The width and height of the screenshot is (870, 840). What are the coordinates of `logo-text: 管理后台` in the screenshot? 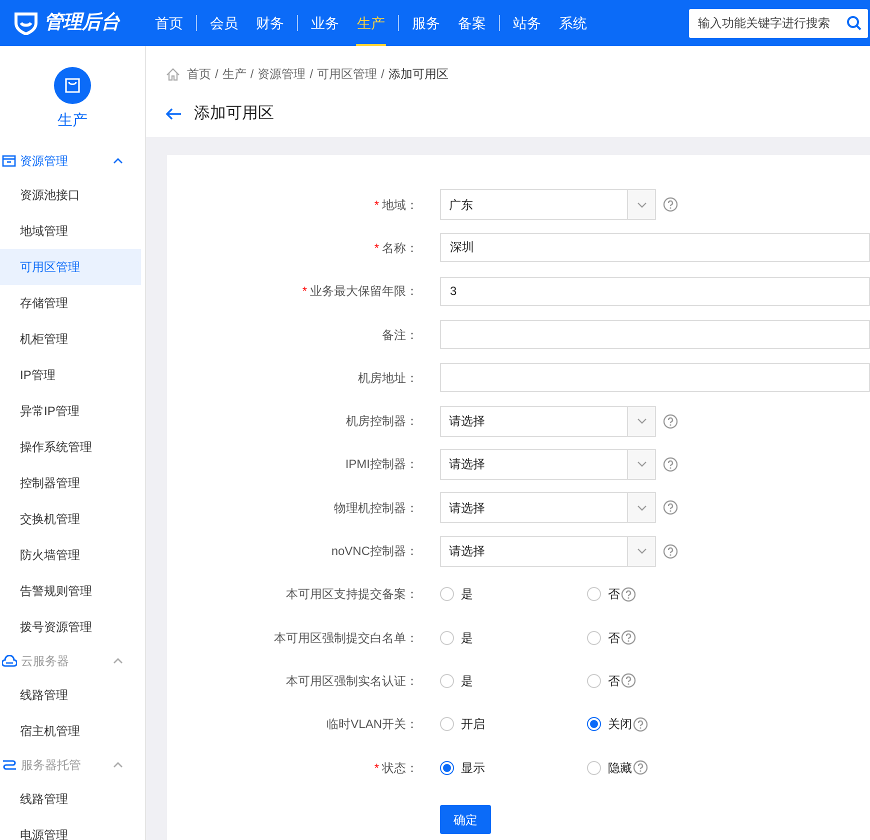 It's located at (82, 22).